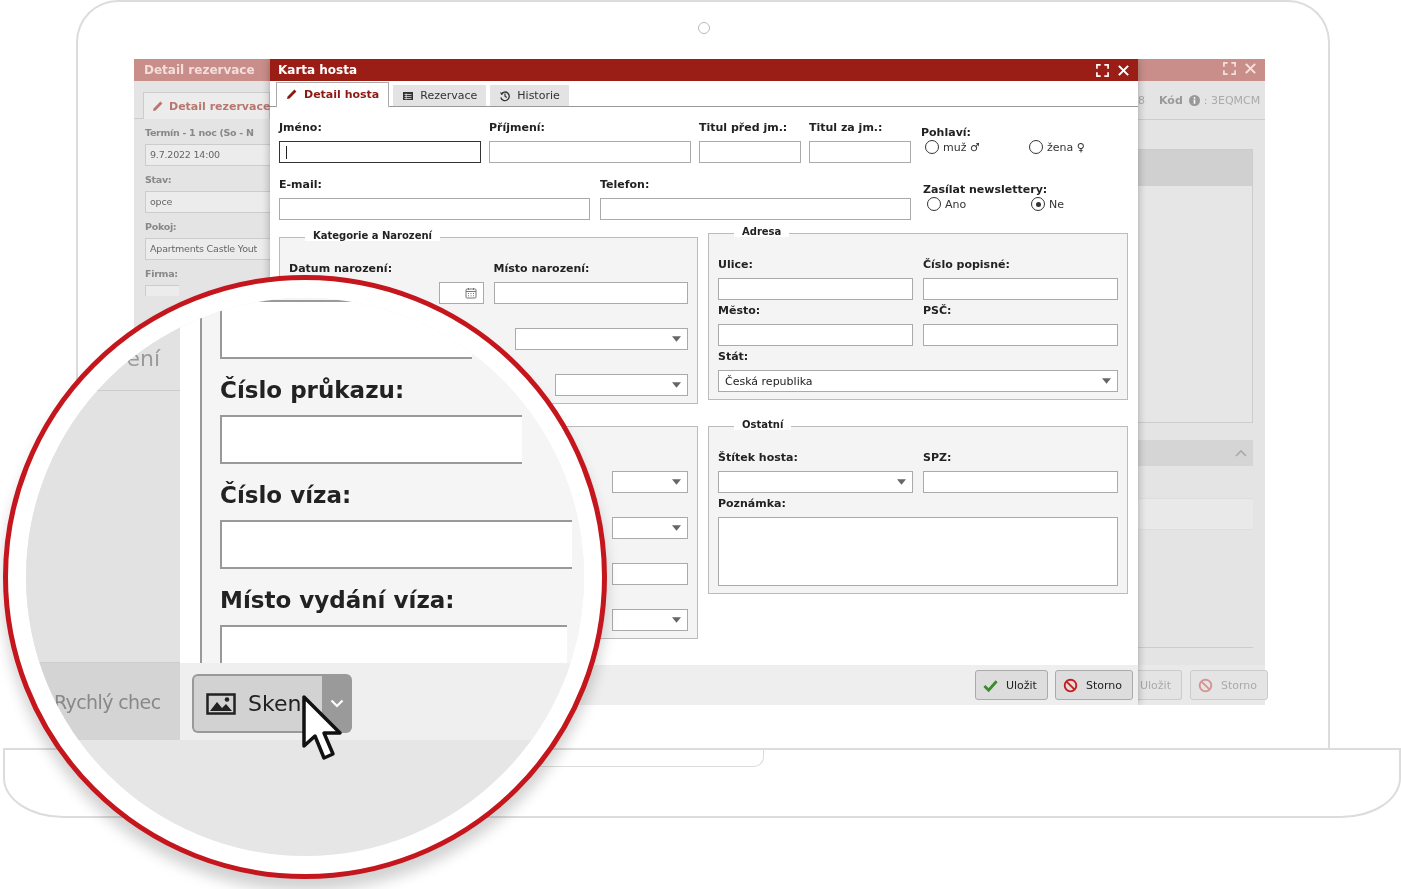 The height and width of the screenshot is (889, 1401). Describe the element at coordinates (740, 311) in the screenshot. I see `field-label: Město:` at that location.